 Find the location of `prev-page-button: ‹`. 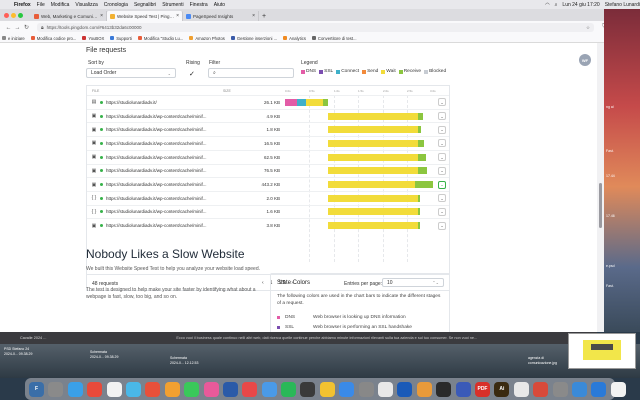

prev-page-button: ‹ is located at coordinates (263, 283).